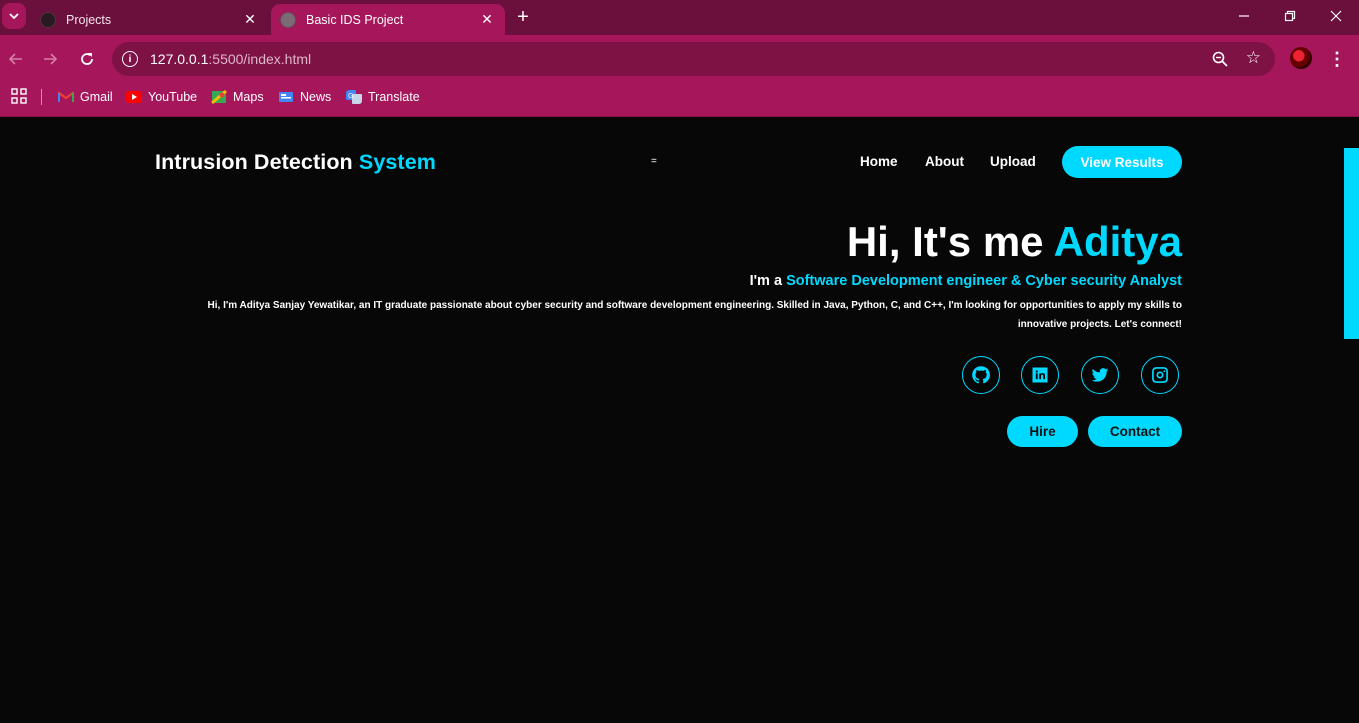 This screenshot has height=723, width=1359. What do you see at coordinates (350, 96) in the screenshot?
I see `svg-text: G` at bounding box center [350, 96].